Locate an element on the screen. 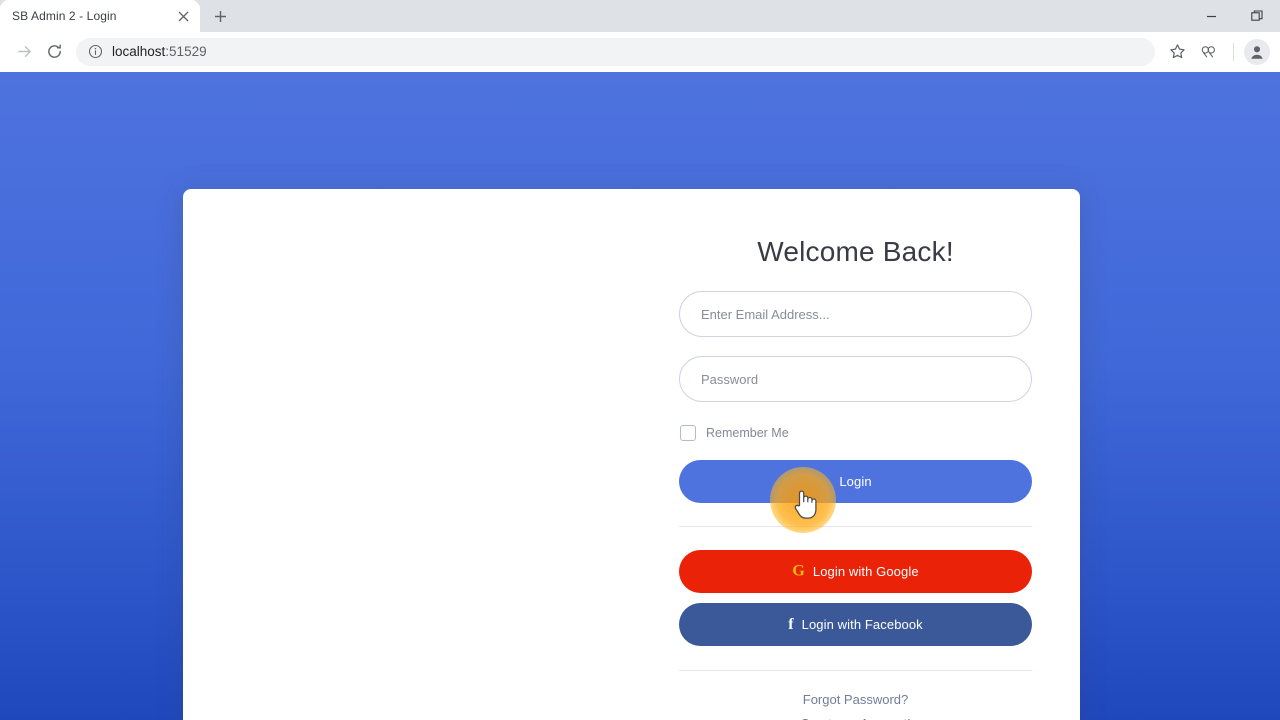 This screenshot has height=720, width=1280. reload-icon is located at coordinates (54, 52).